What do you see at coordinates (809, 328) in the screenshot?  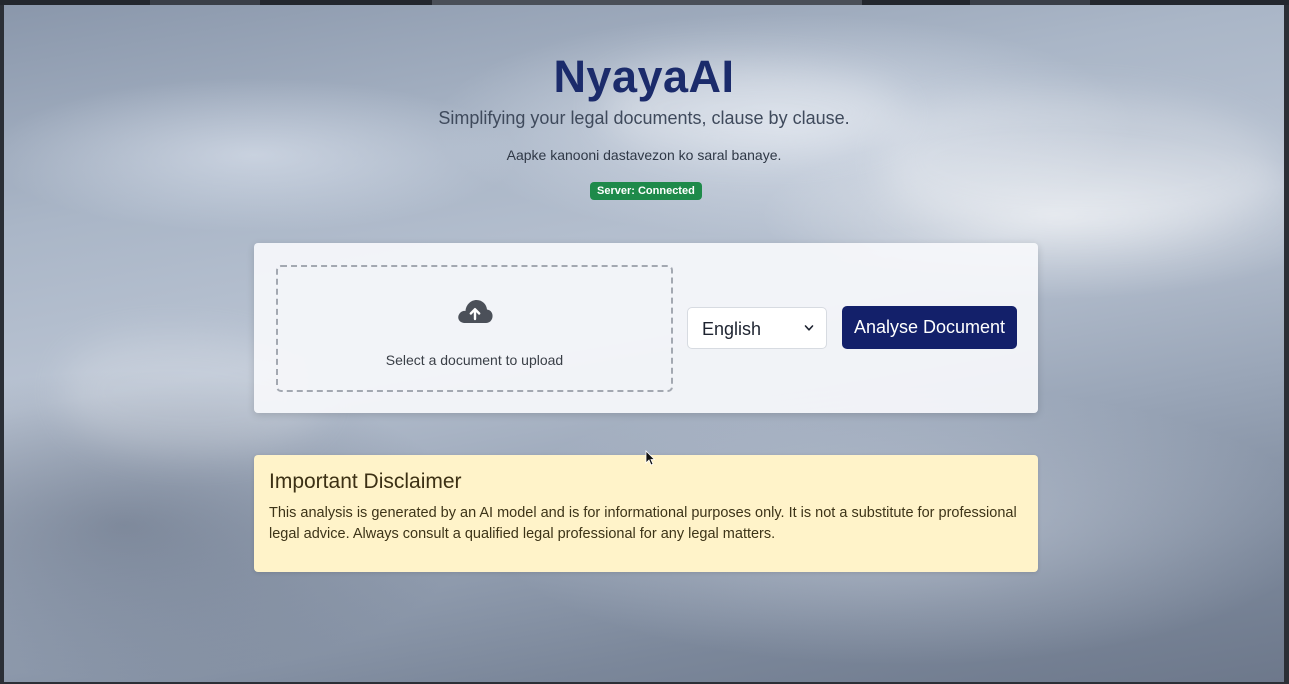 I see `chevron-down-icon` at bounding box center [809, 328].